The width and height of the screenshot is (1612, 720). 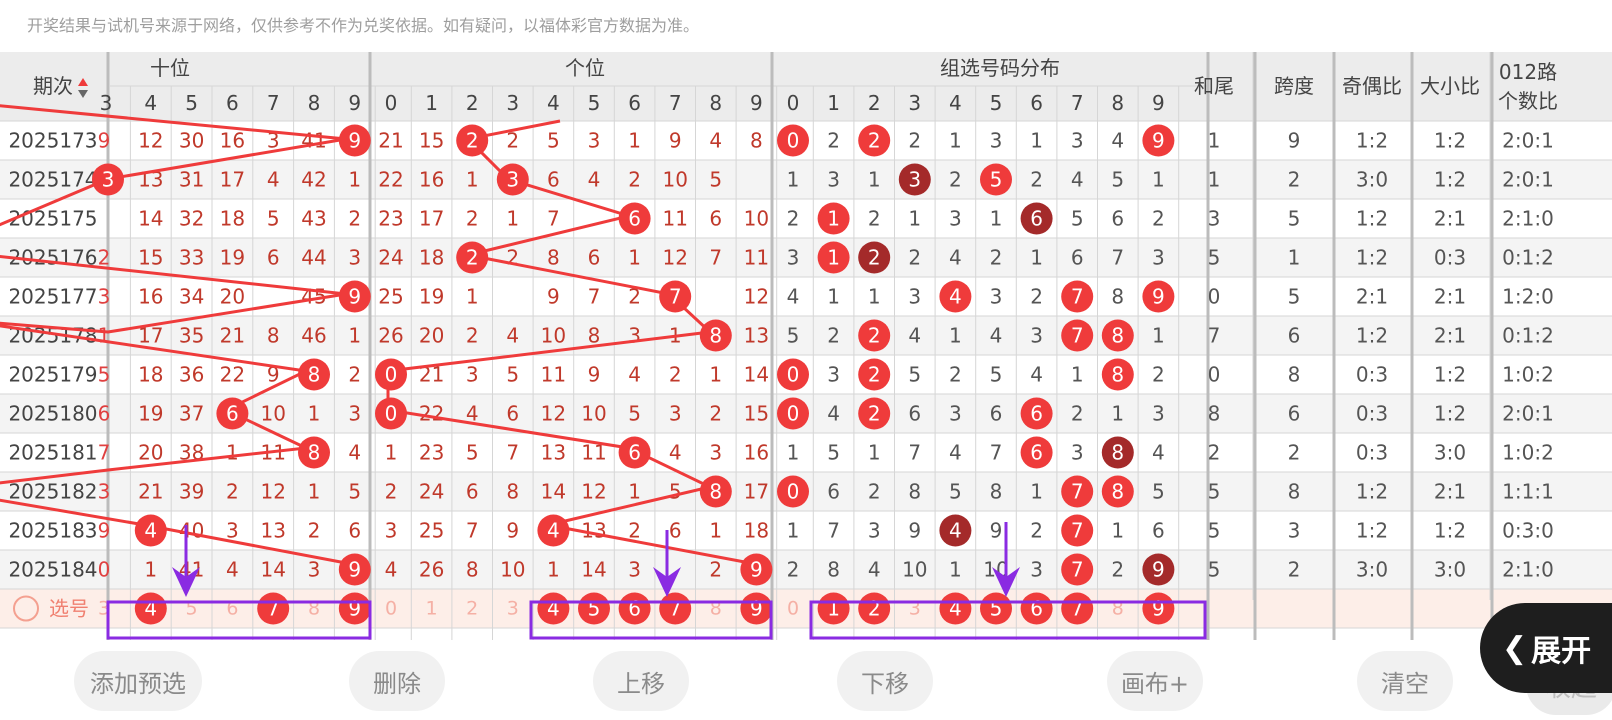 I want to click on select-group-ball: 5, so click(x=996, y=608).